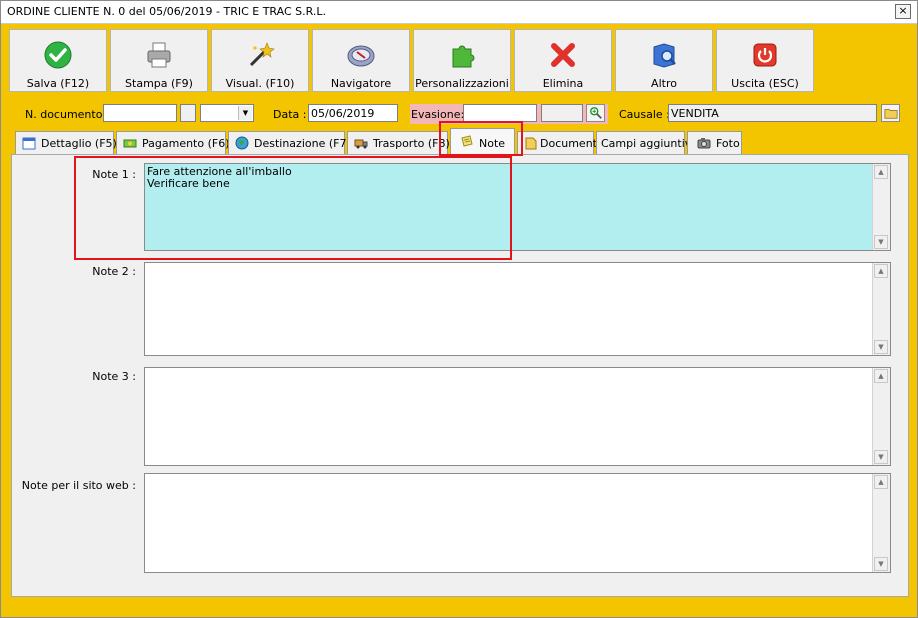  I want to click on evasione-extra-input, so click(562, 113).